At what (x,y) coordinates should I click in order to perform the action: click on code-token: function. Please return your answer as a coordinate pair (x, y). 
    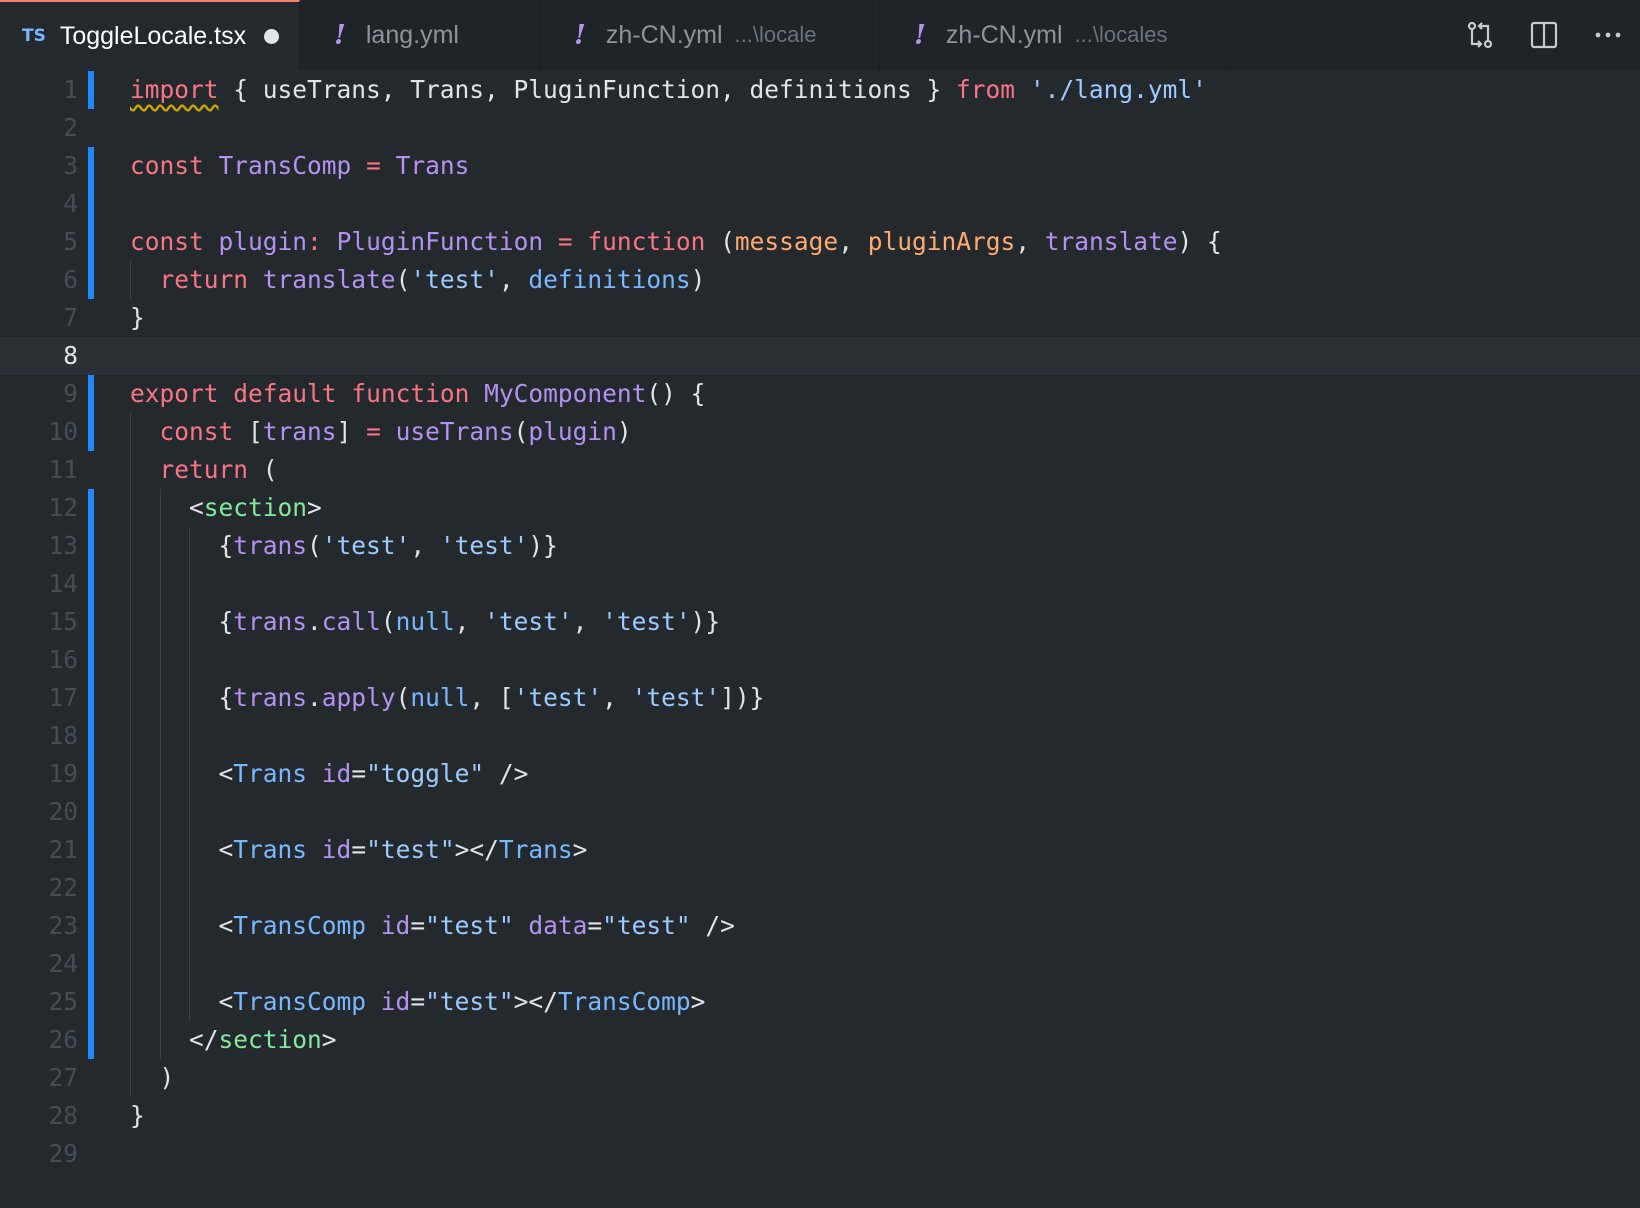
    Looking at the image, I should click on (410, 393).